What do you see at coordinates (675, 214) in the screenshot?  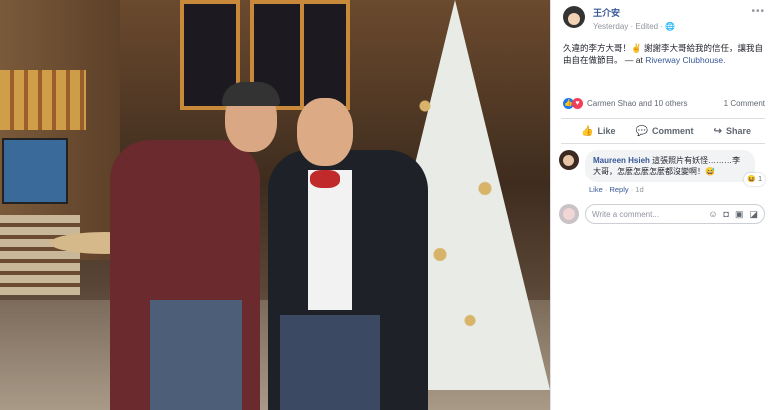 I see `comment-input: Write a comment... ☺ ◘ ▣ ◪` at bounding box center [675, 214].